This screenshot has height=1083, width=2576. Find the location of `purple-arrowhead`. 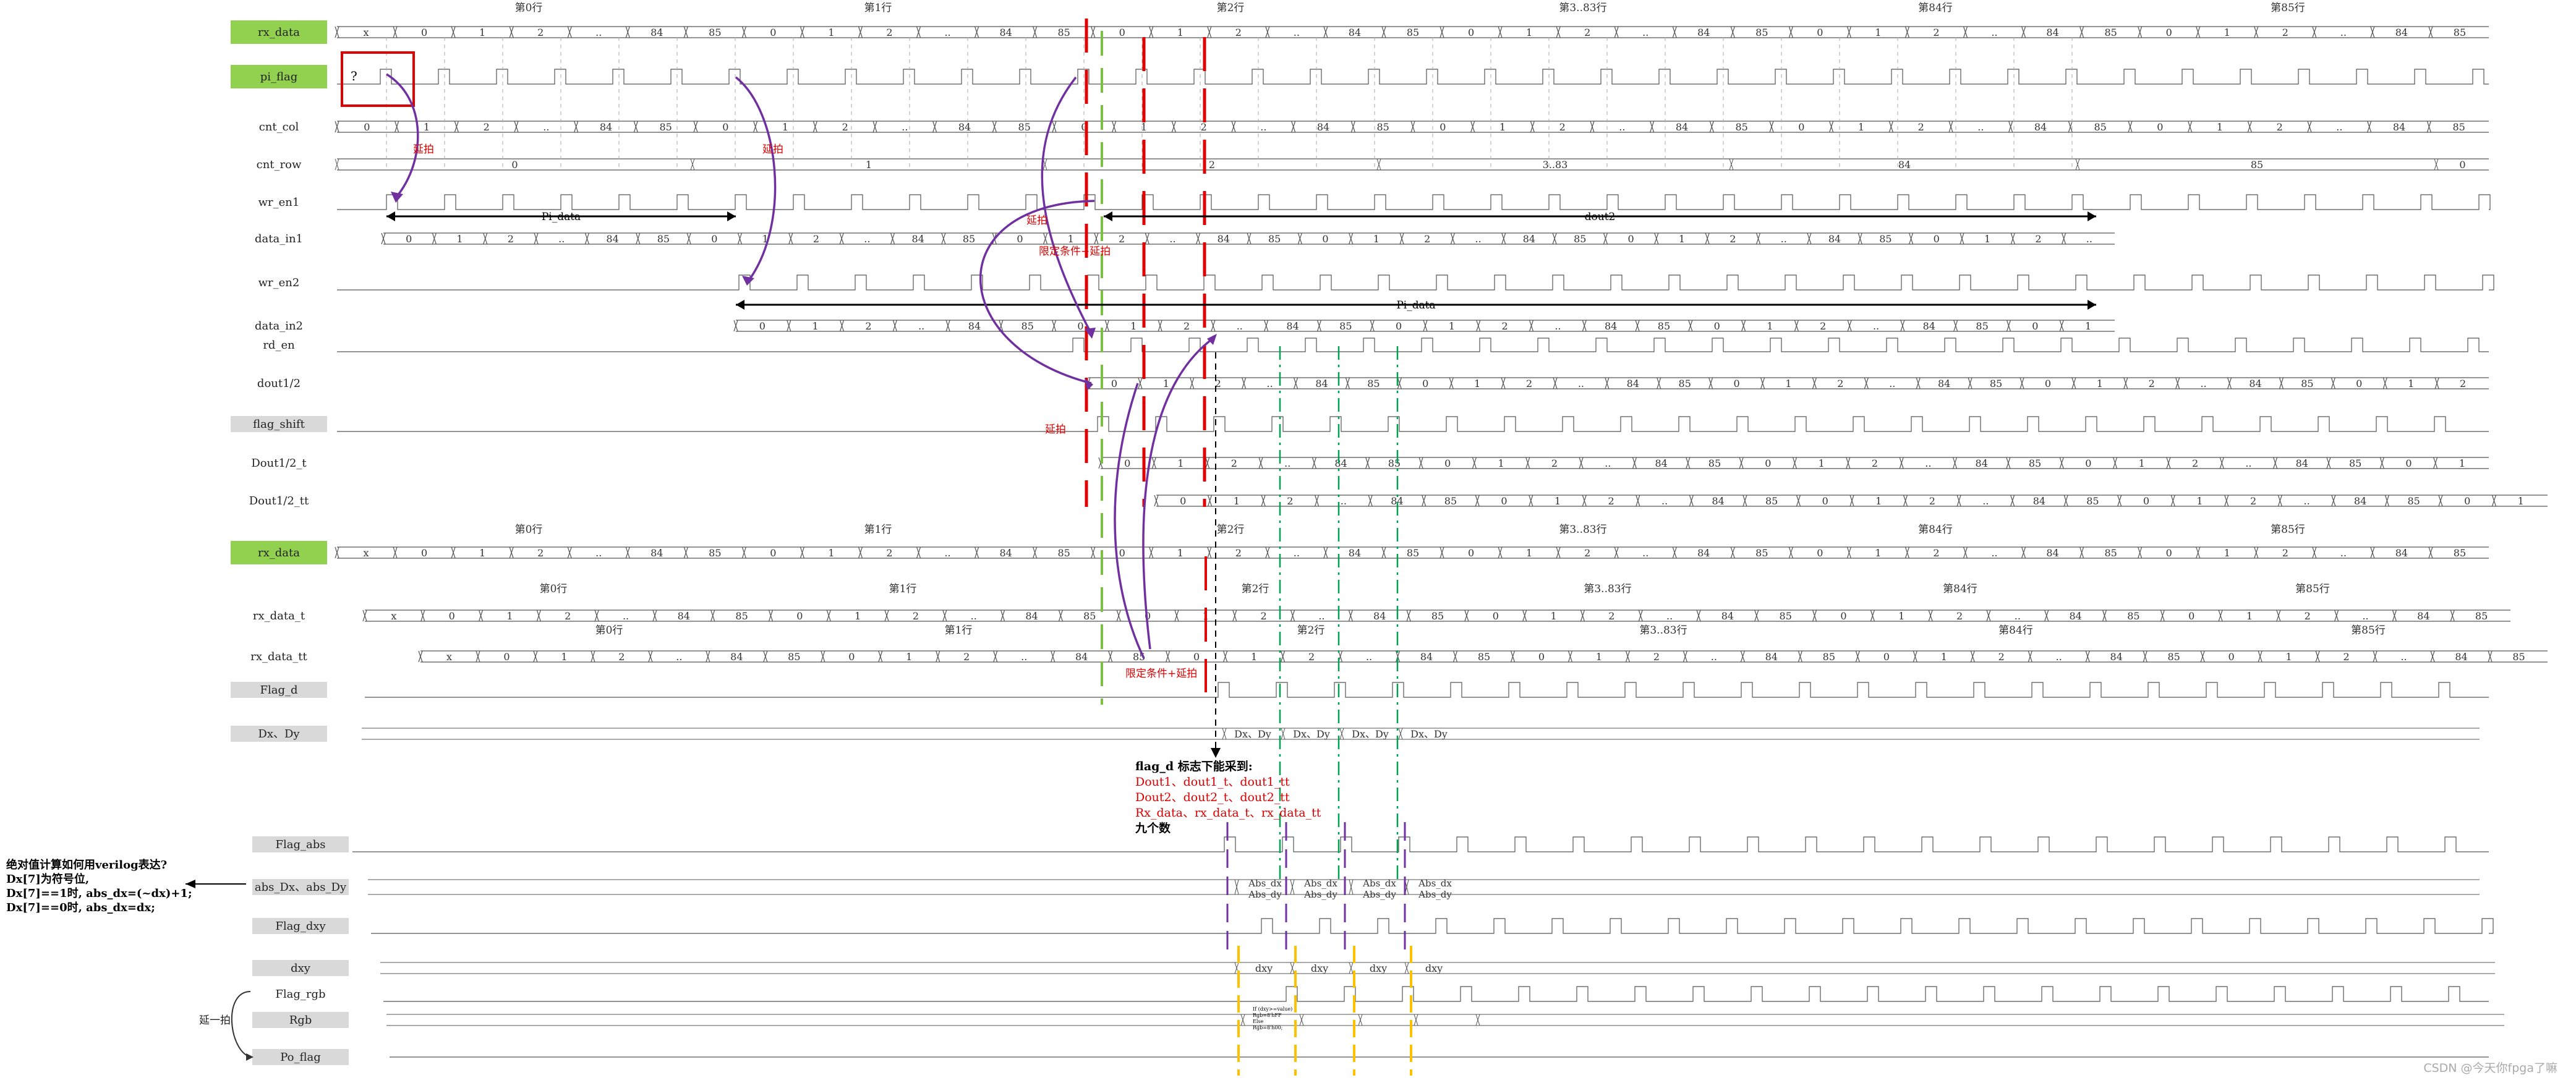

purple-arrowhead is located at coordinates (397, 197).